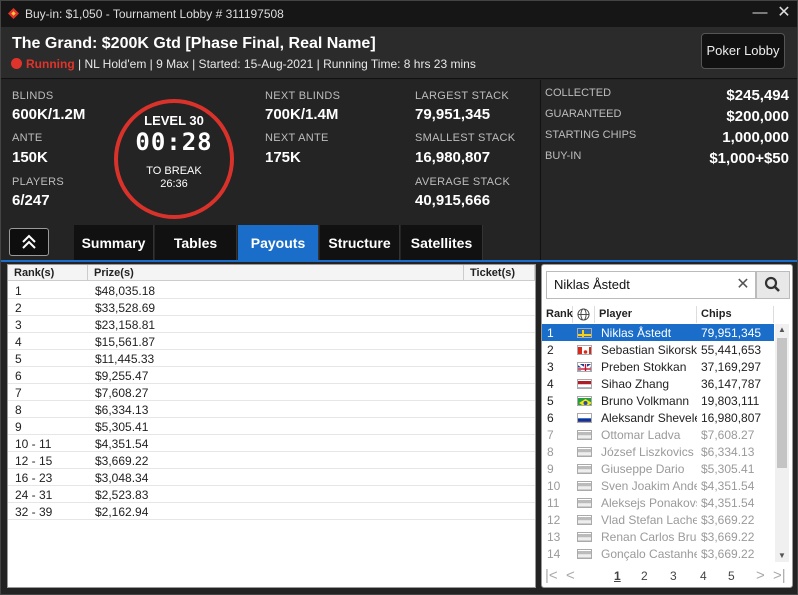 The width and height of the screenshot is (798, 595). I want to click on player-rank: 12, so click(554, 520).